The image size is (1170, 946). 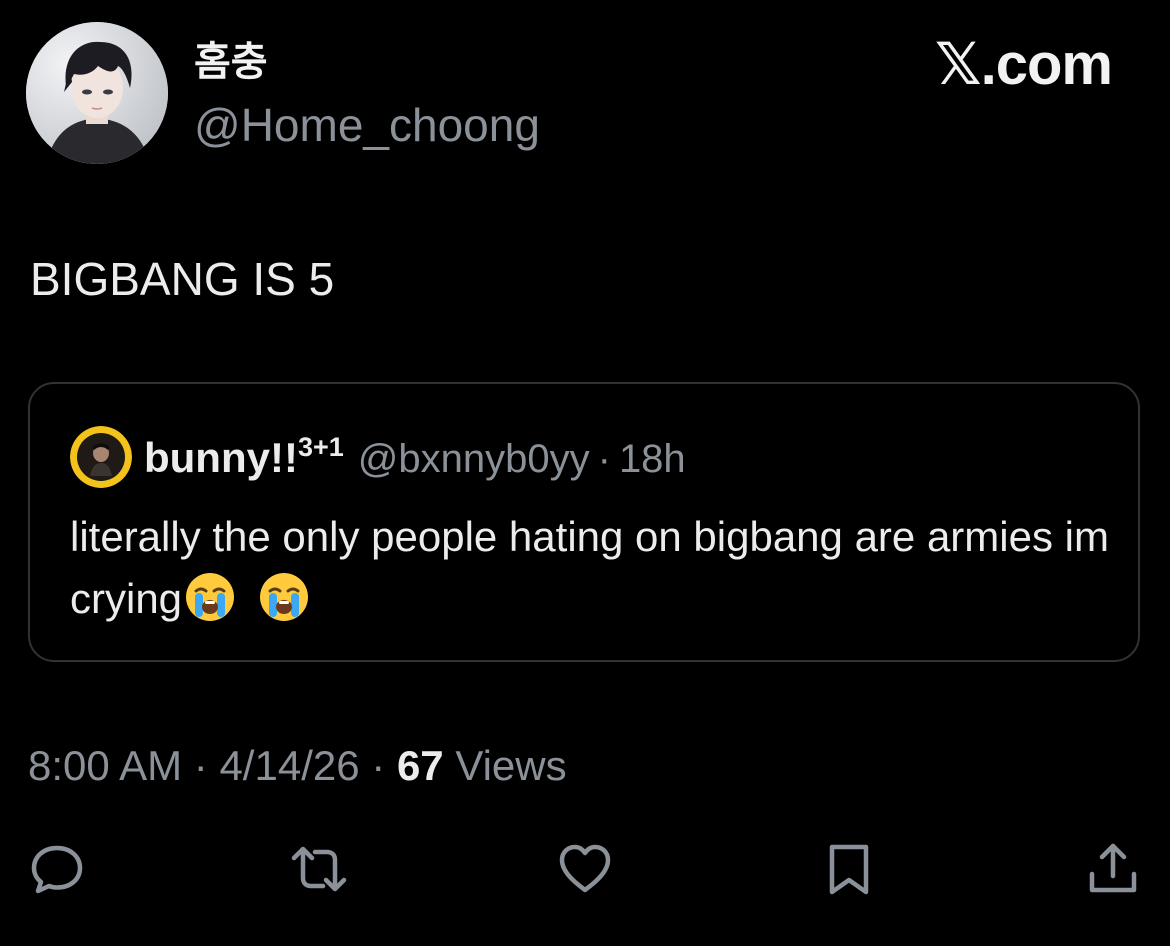 I want to click on author-display-name: 홈충, so click(x=231, y=62).